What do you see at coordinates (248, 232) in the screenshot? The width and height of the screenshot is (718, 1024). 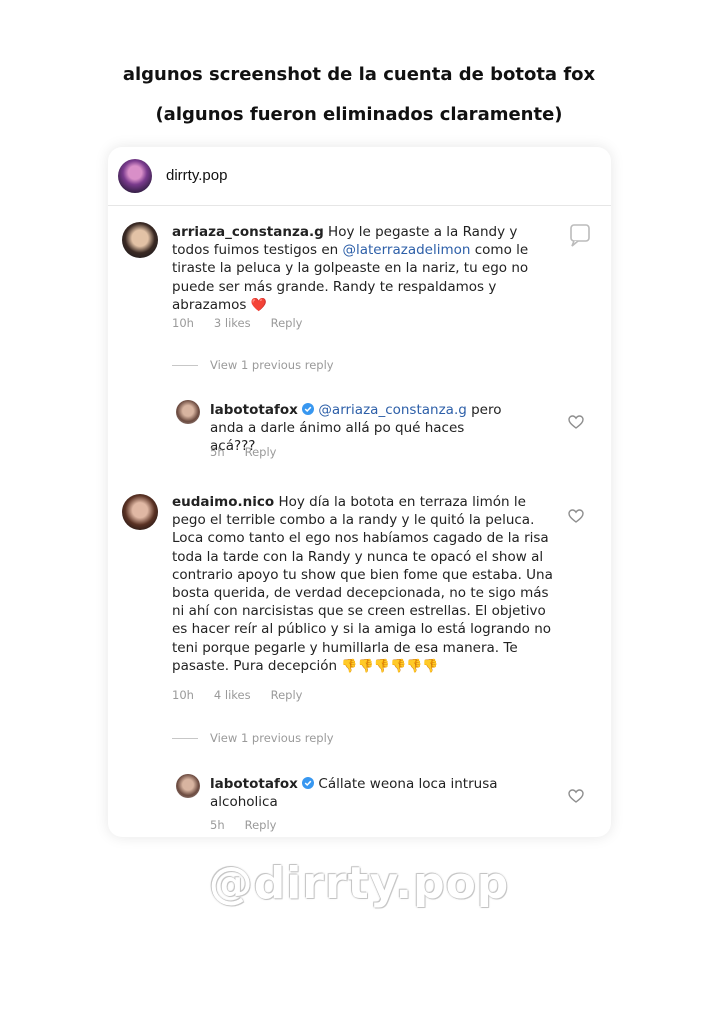 I see `comment-username: arriaza_constanza.g` at bounding box center [248, 232].